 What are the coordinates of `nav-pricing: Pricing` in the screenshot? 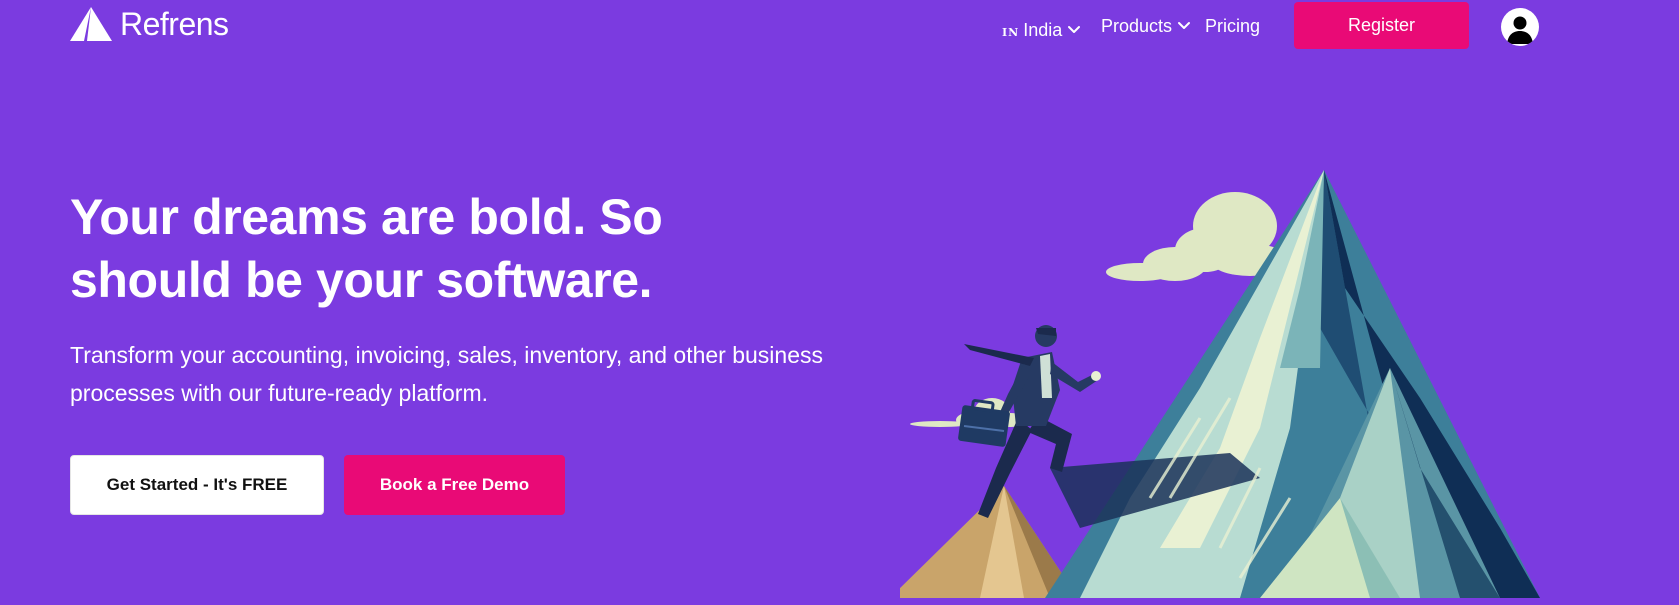 It's located at (1232, 26).